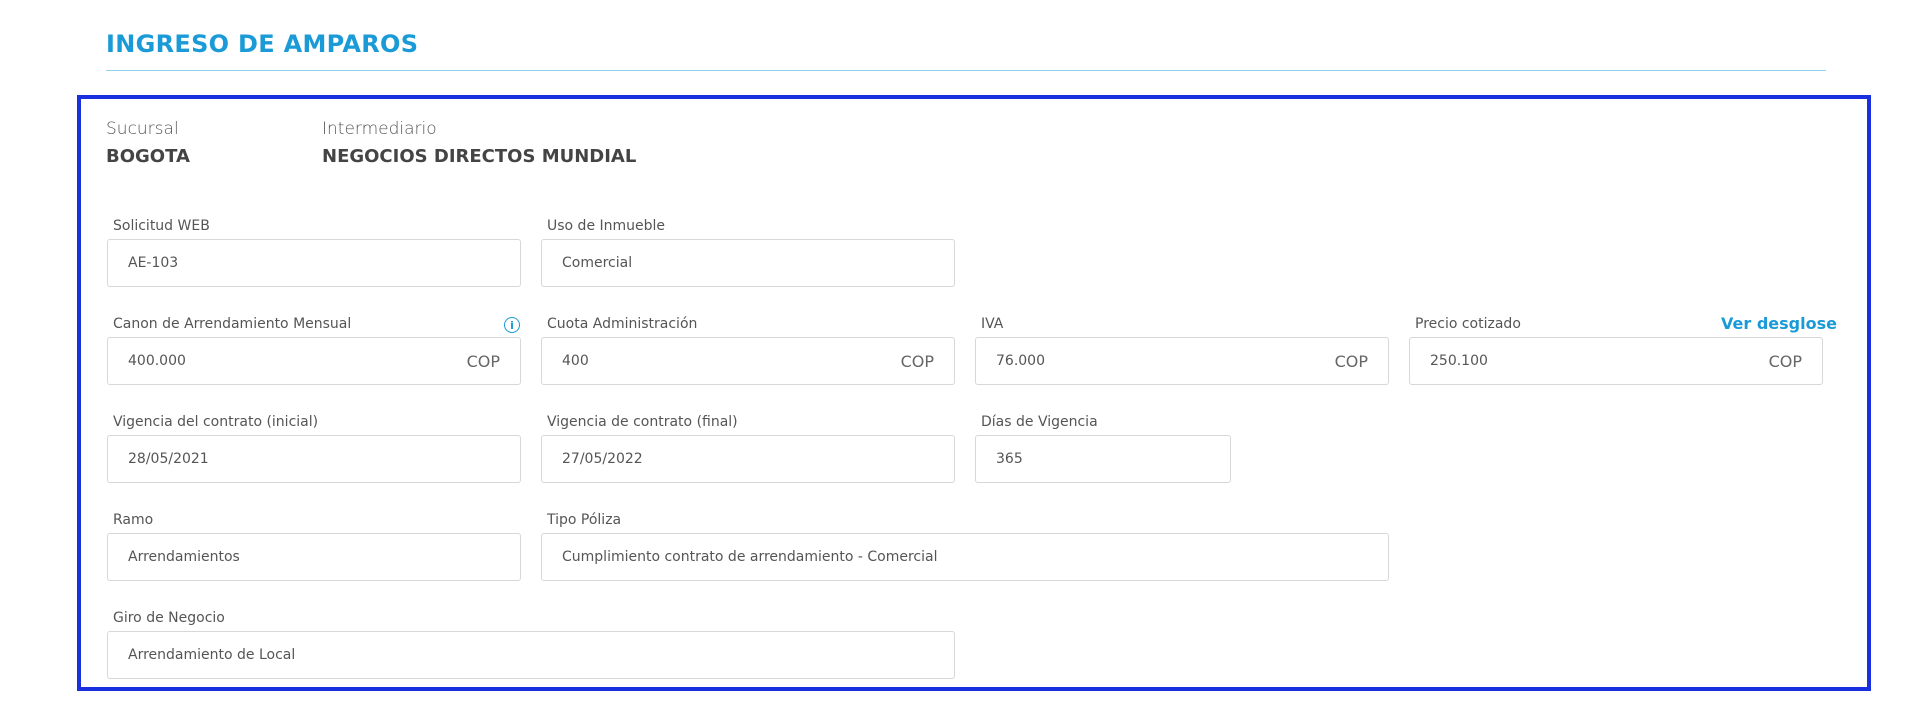 The image size is (1919, 723). I want to click on intermediario-value: NEGOCIOS DIRECTOS MUNDIAL, so click(479, 156).